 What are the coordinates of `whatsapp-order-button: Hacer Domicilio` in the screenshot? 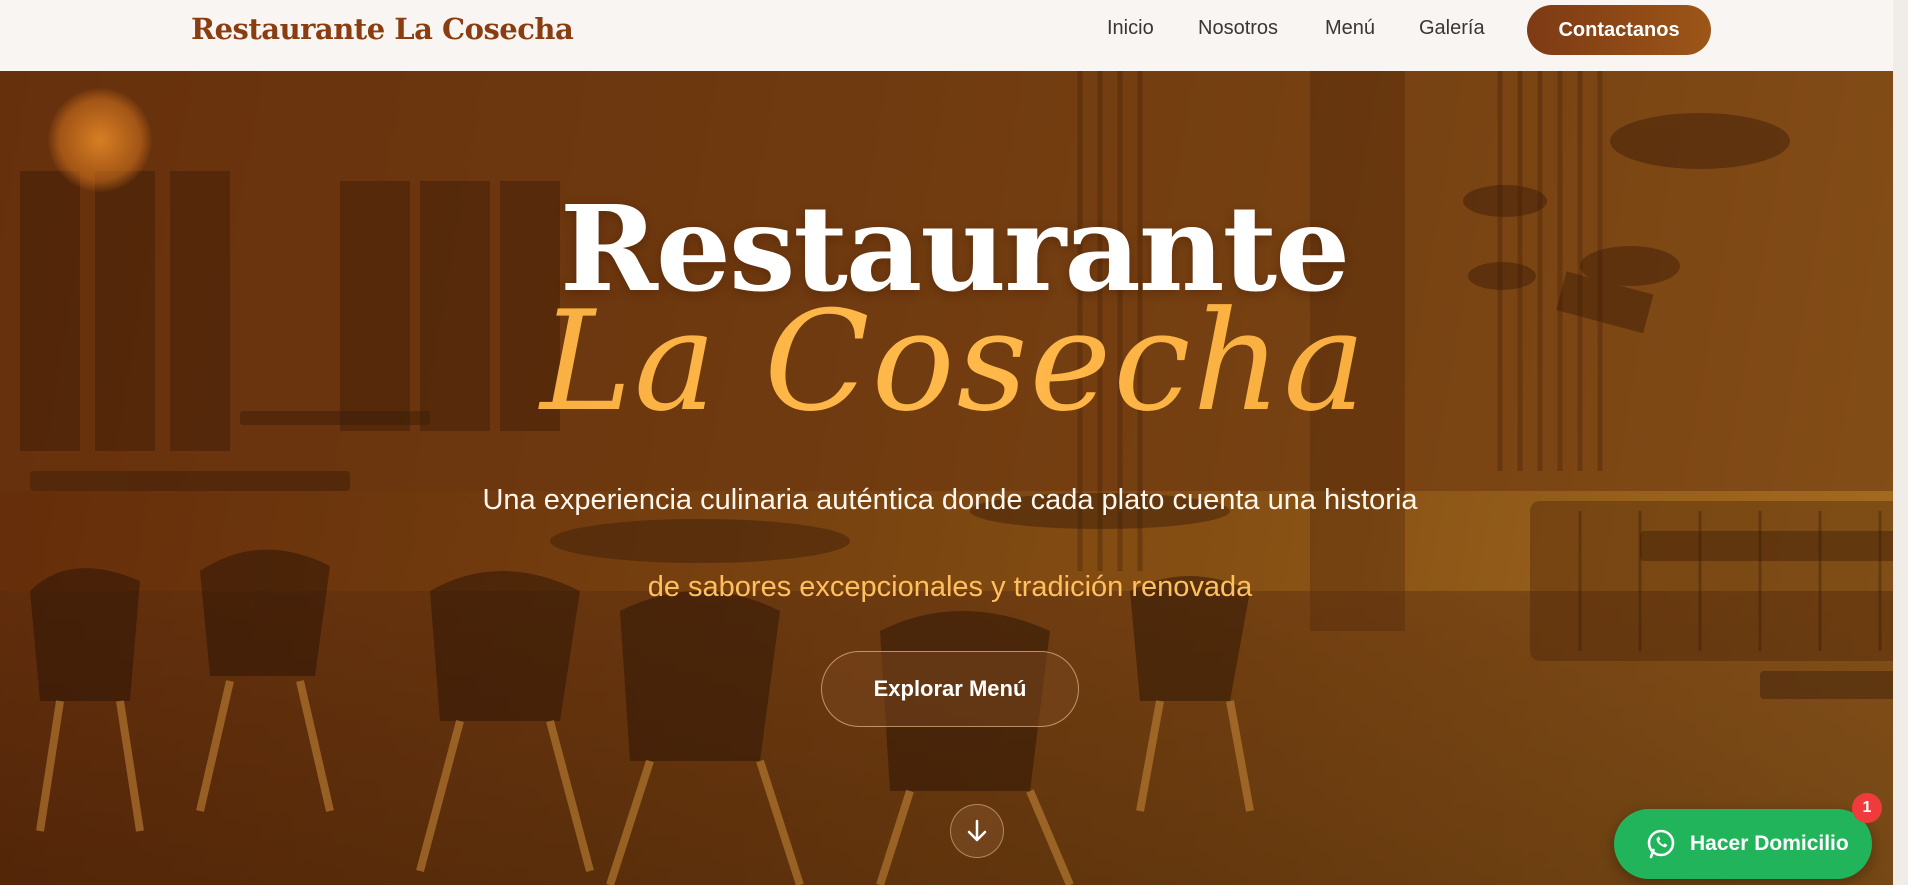 It's located at (1743, 844).